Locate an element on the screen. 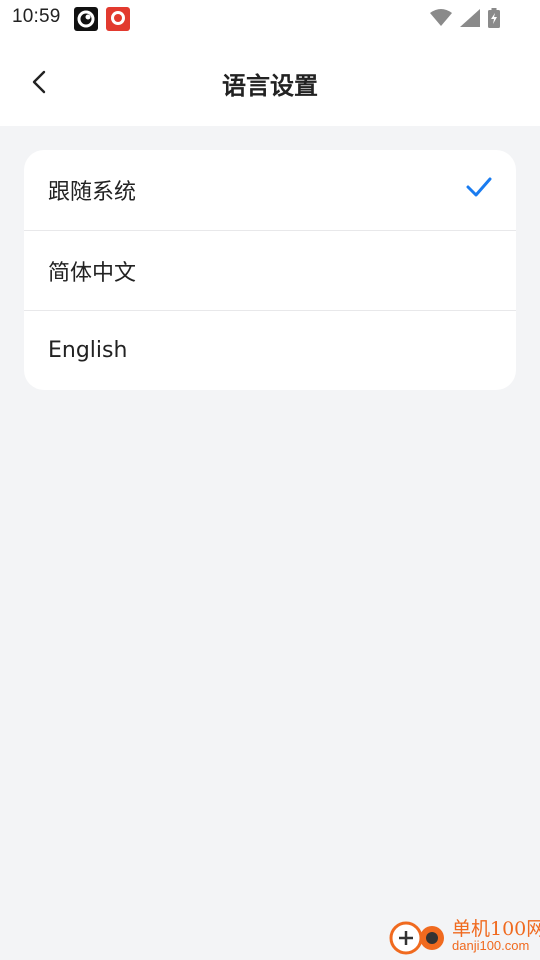  page-title: 语言设置 is located at coordinates (270, 86).